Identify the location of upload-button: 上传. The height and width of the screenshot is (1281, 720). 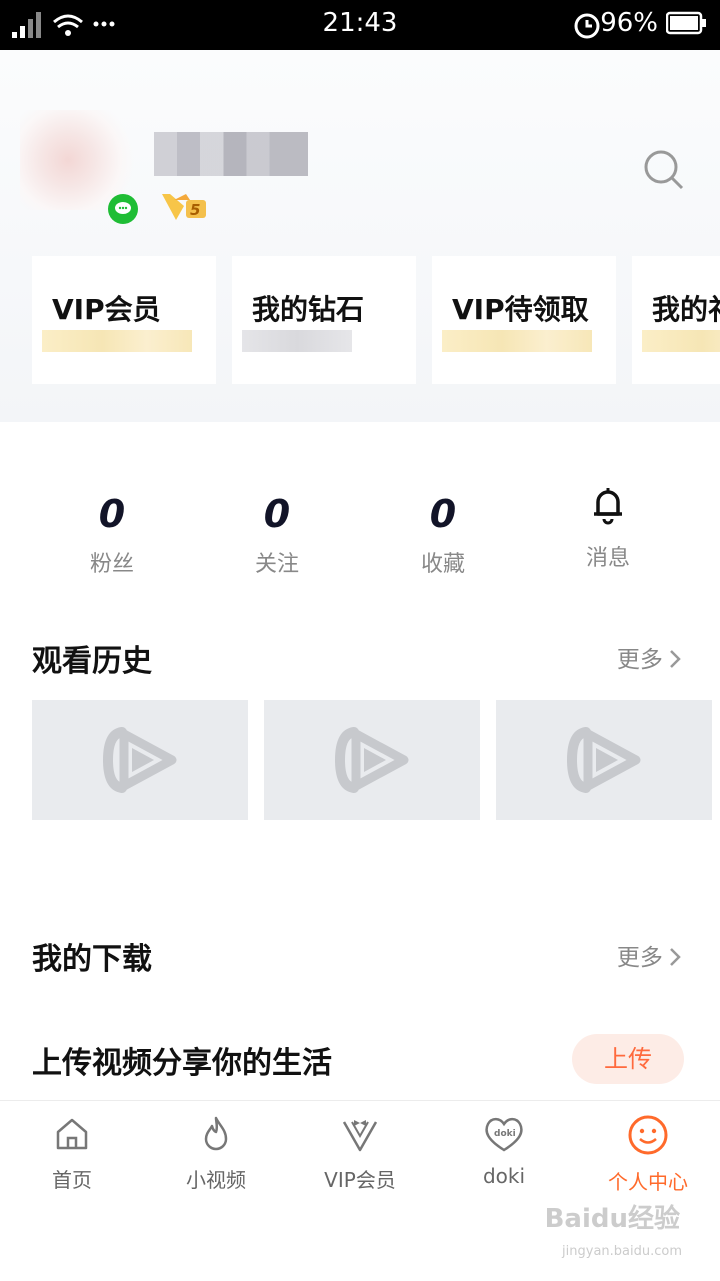
(628, 1059).